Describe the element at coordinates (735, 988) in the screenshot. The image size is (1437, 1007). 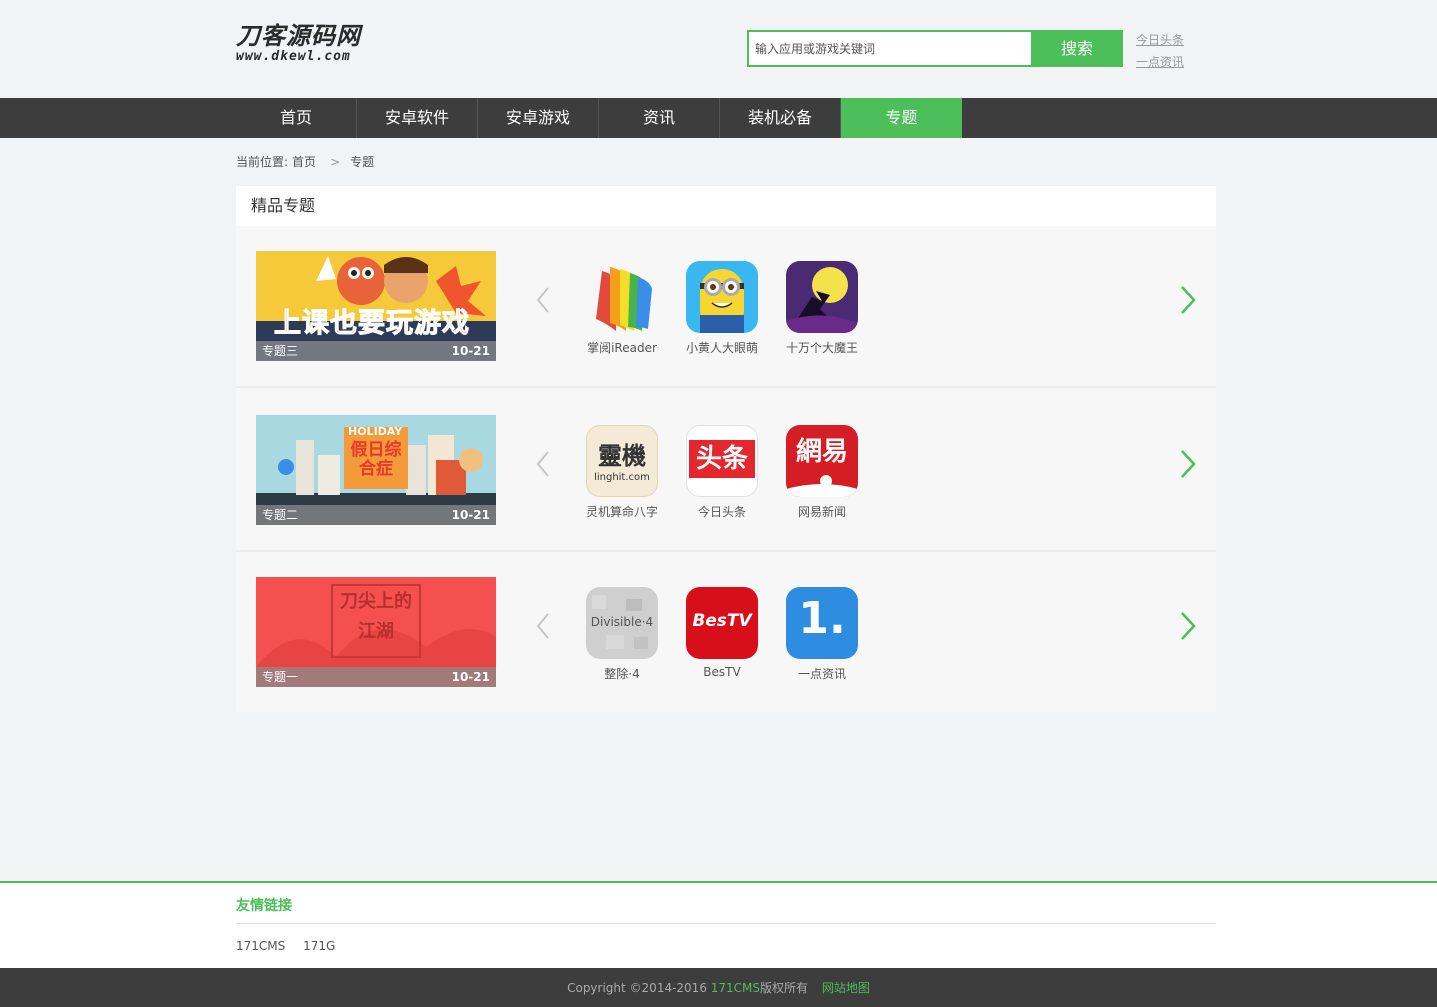
I see `copyright-brand: 171CMS` at that location.